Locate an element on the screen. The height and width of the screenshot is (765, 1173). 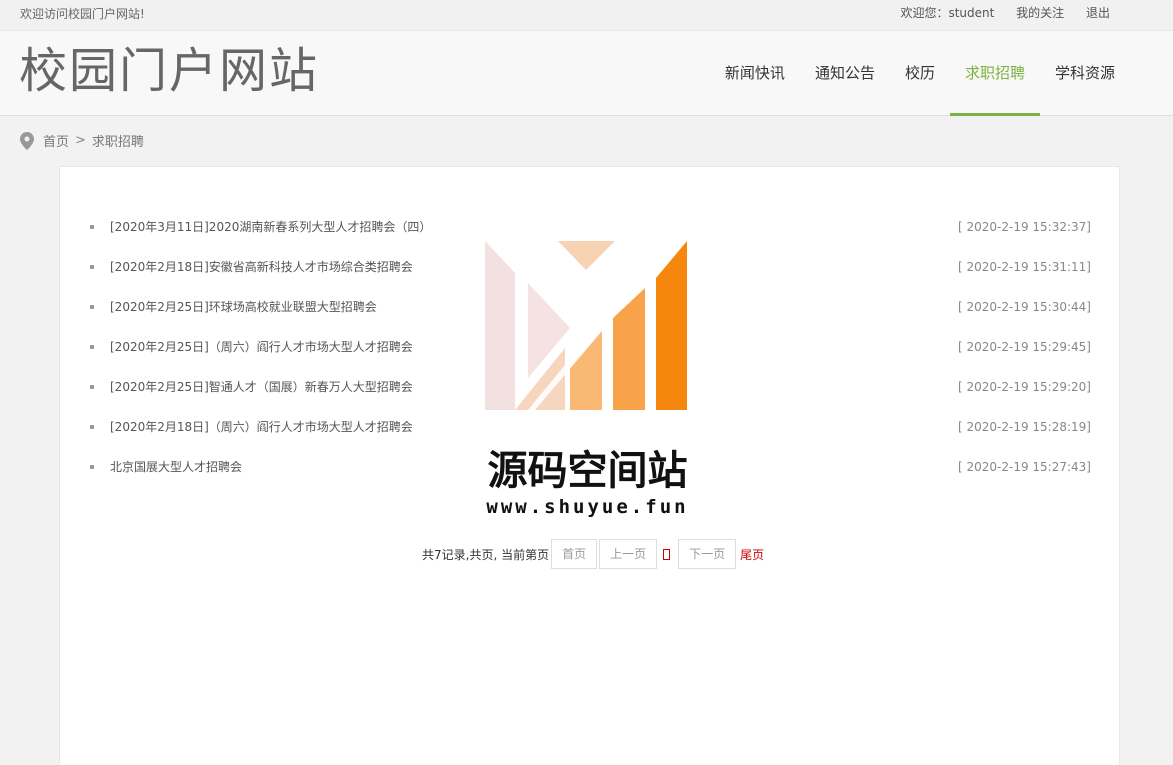
top-links: 欢迎您：student 我的关注 退出 is located at coordinates (996, 12).